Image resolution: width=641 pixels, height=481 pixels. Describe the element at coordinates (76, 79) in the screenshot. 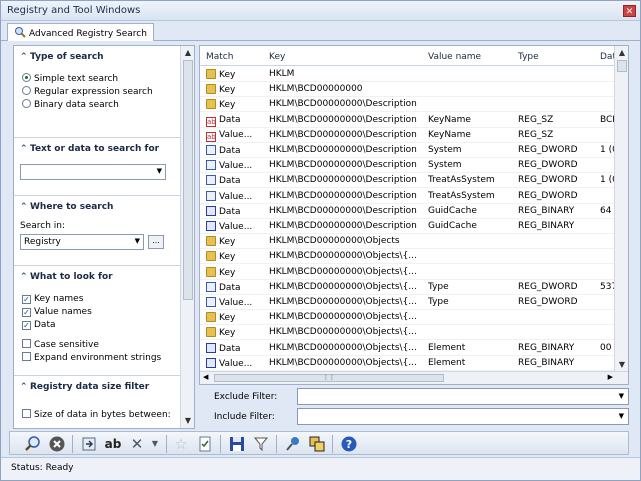

I see `radio-label: Simple text search` at that location.